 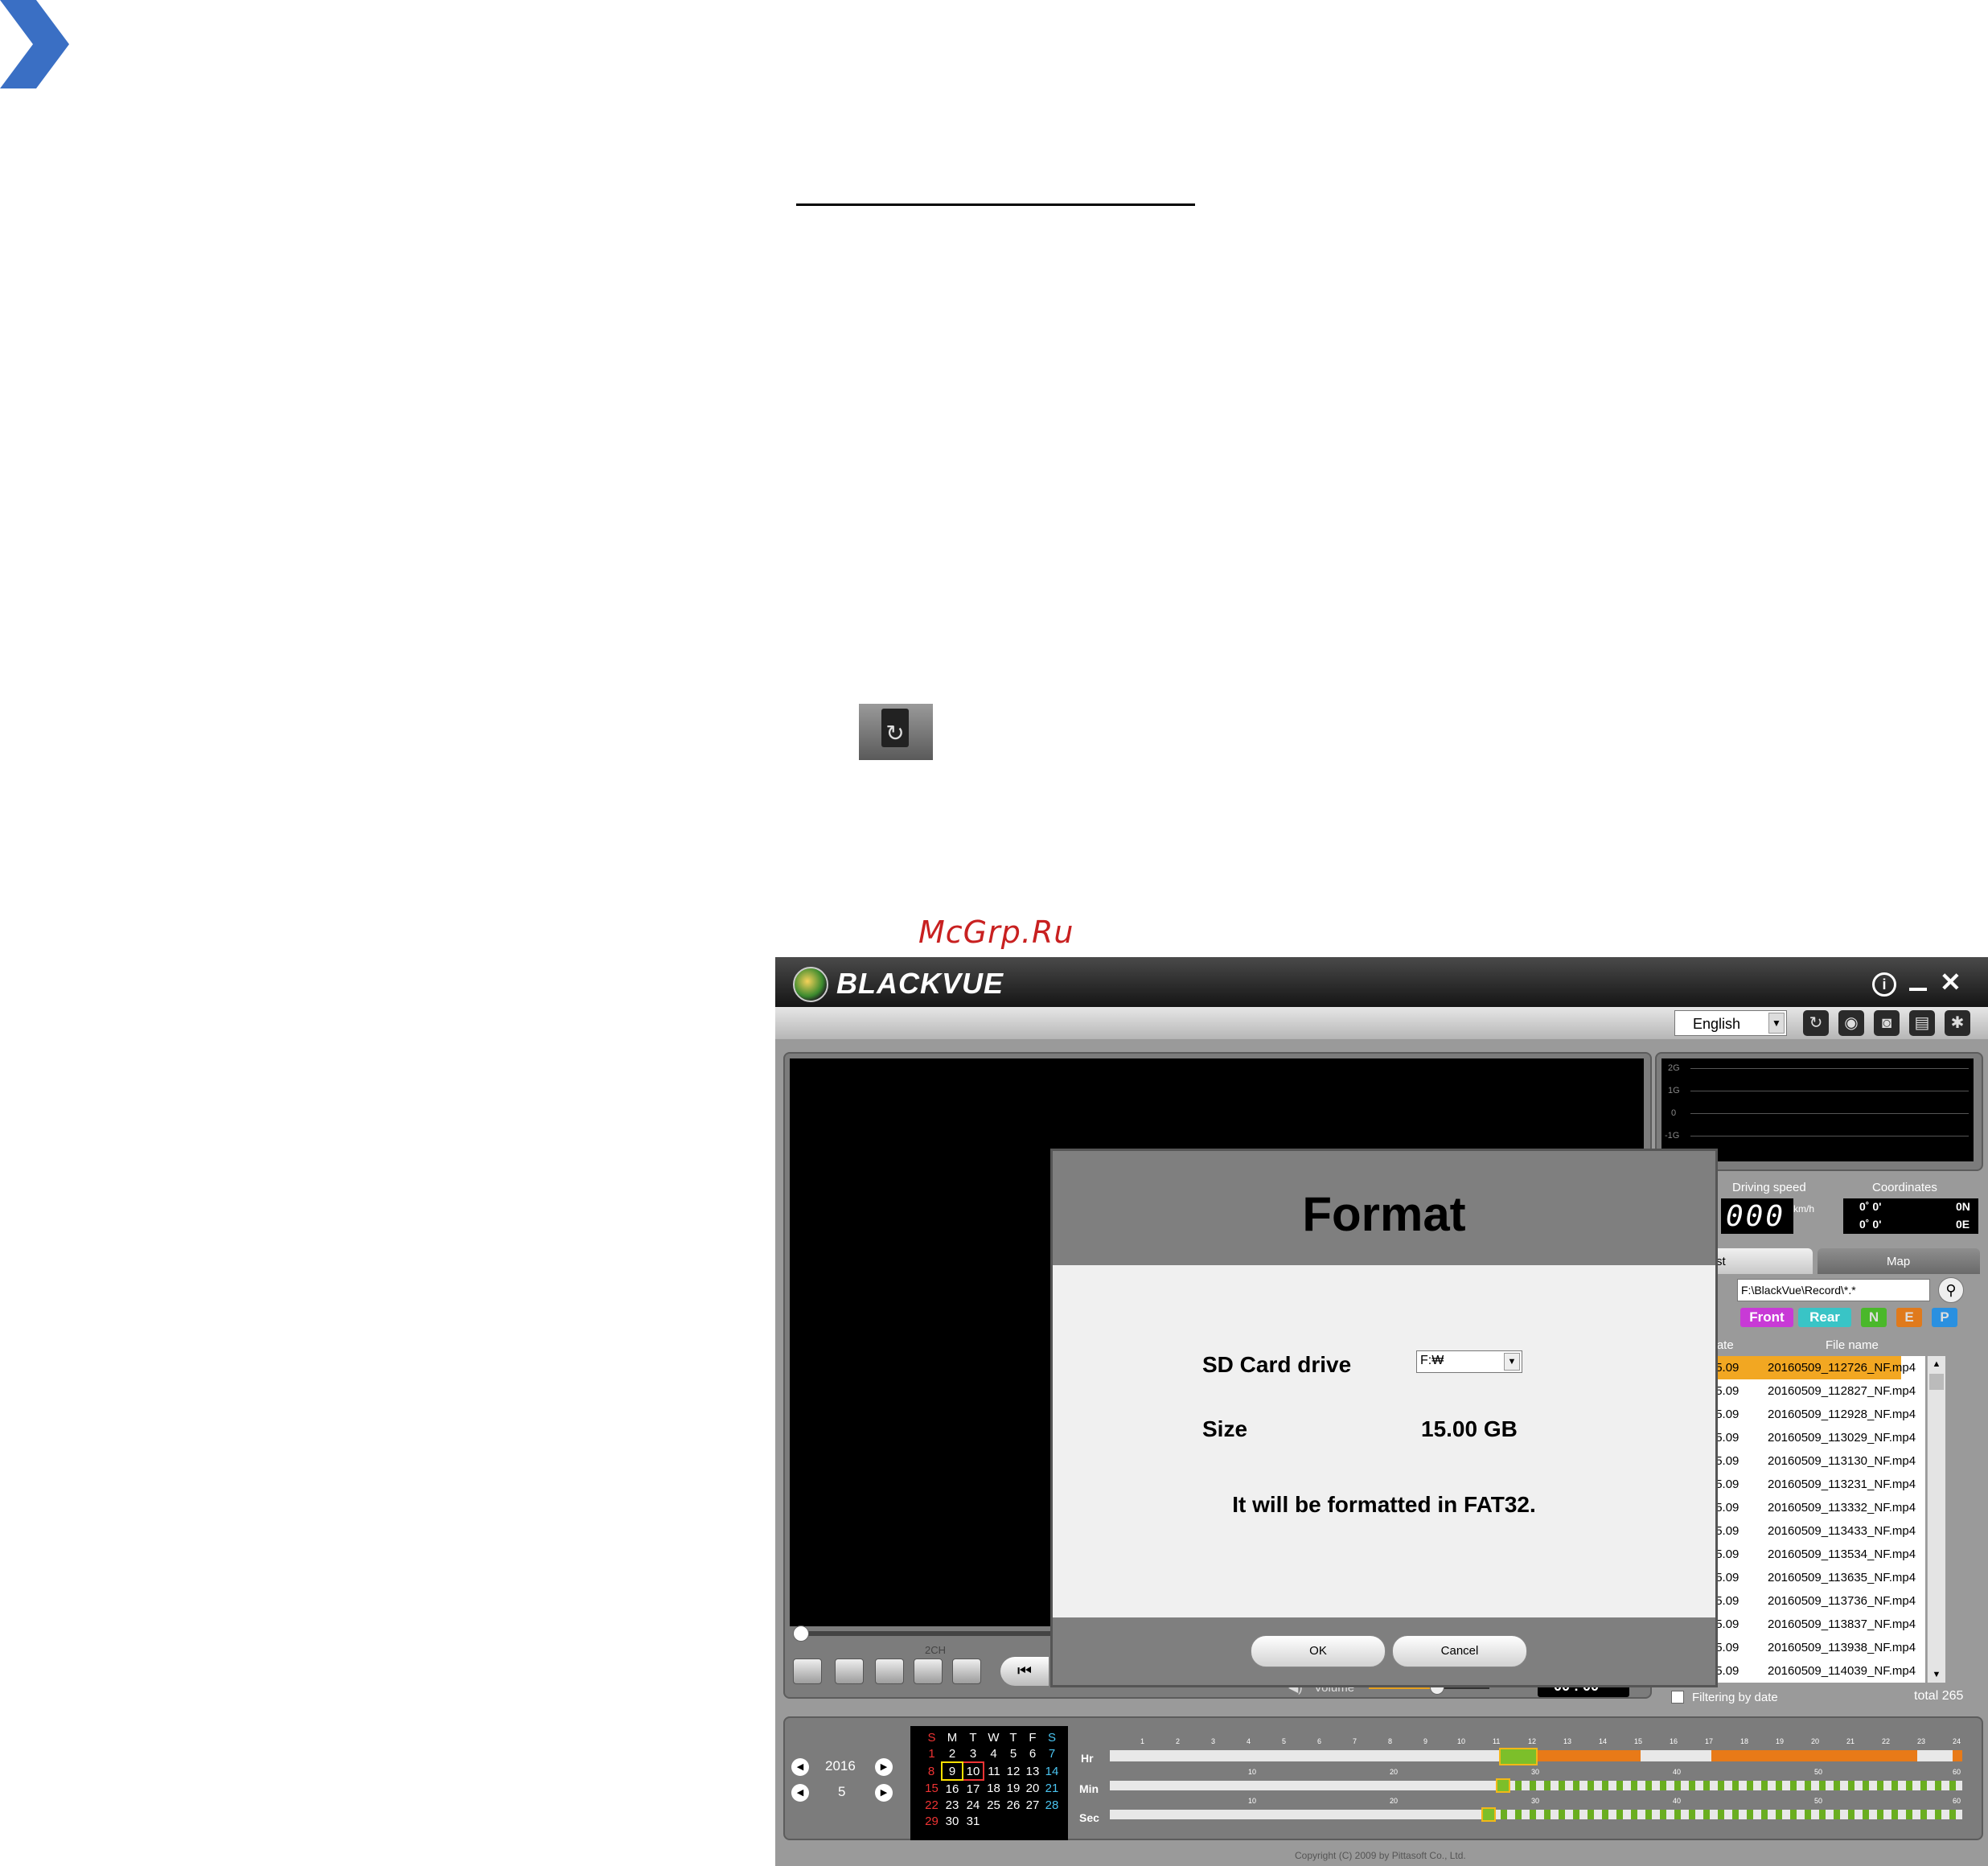 What do you see at coordinates (1769, 1187) in the screenshot?
I see `driving-speed-label: Driving speed` at bounding box center [1769, 1187].